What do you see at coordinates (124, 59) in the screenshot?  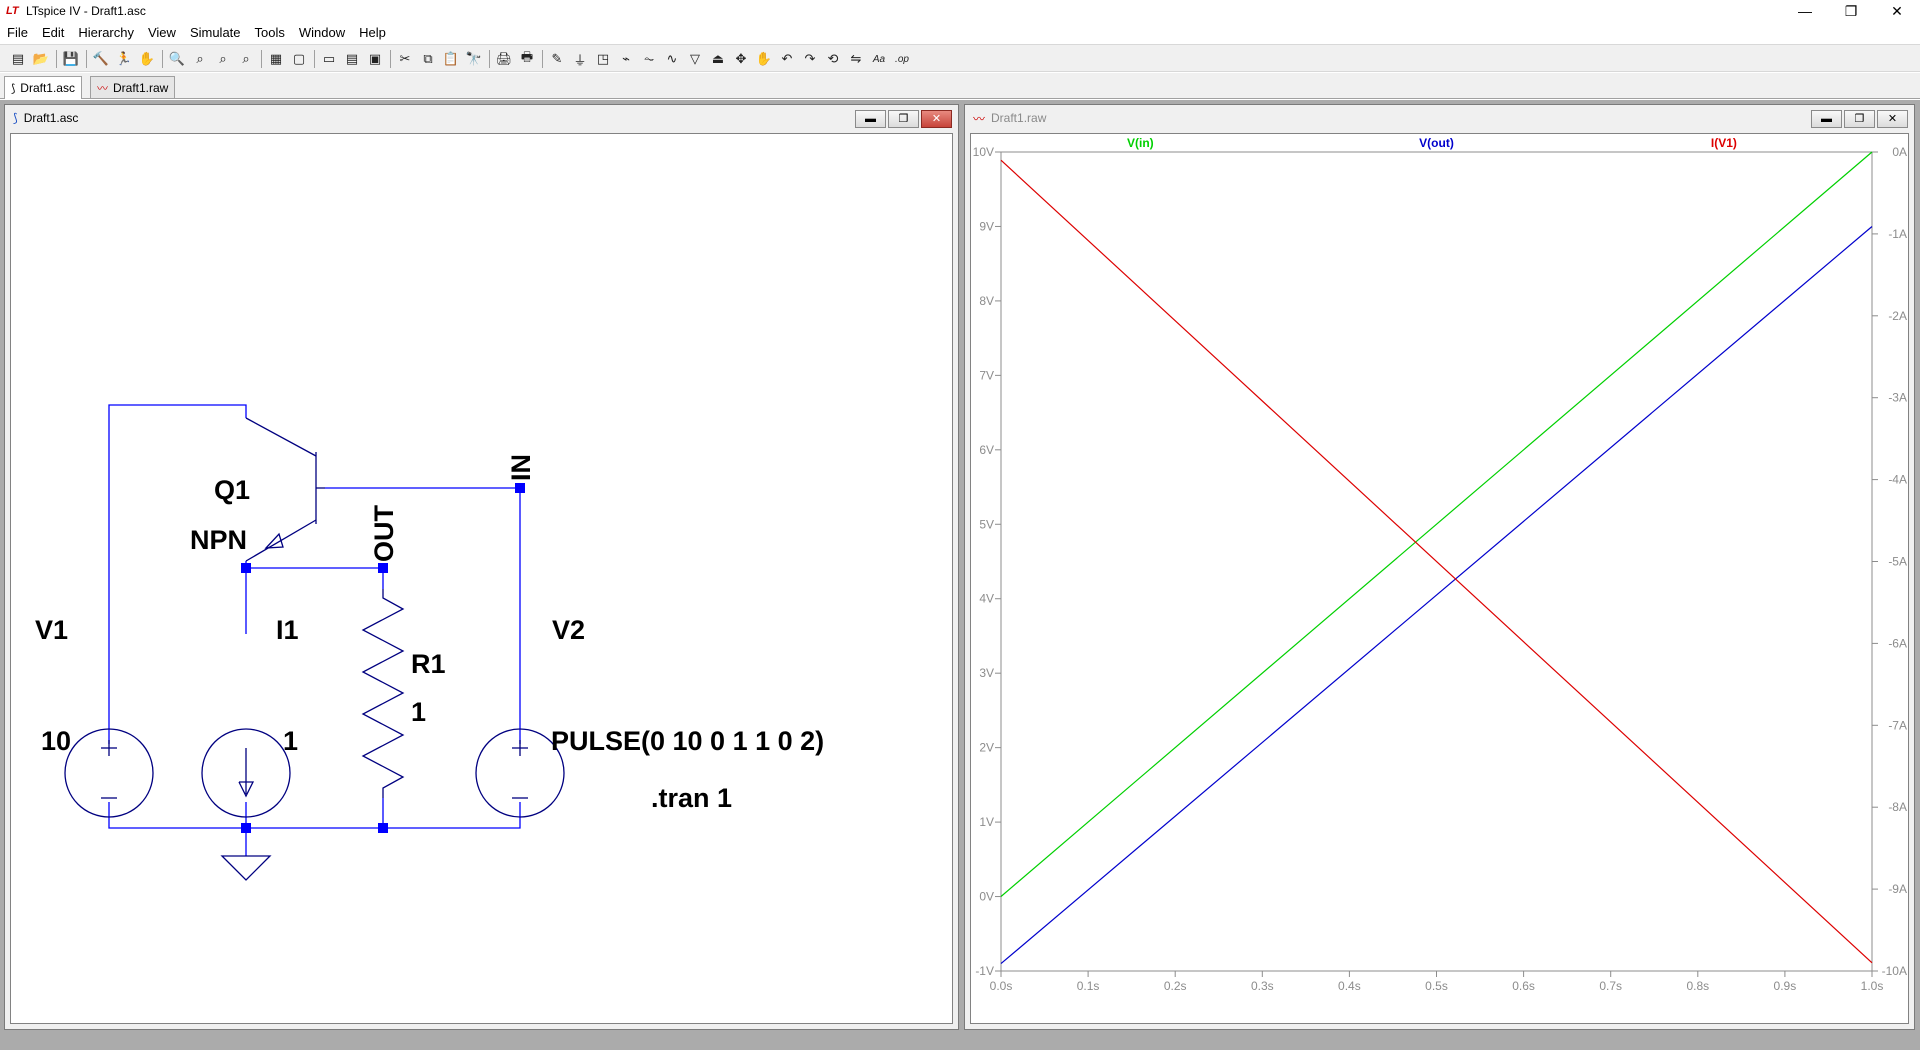 I see `run-icon: 🏃` at bounding box center [124, 59].